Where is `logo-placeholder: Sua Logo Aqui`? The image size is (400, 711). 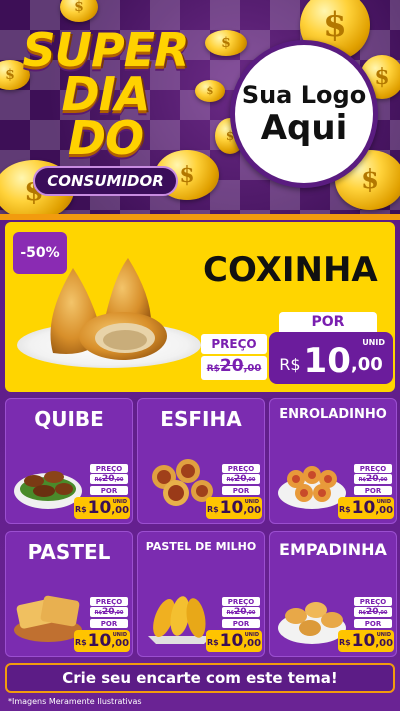 logo-placeholder: Sua Logo Aqui is located at coordinates (304, 114).